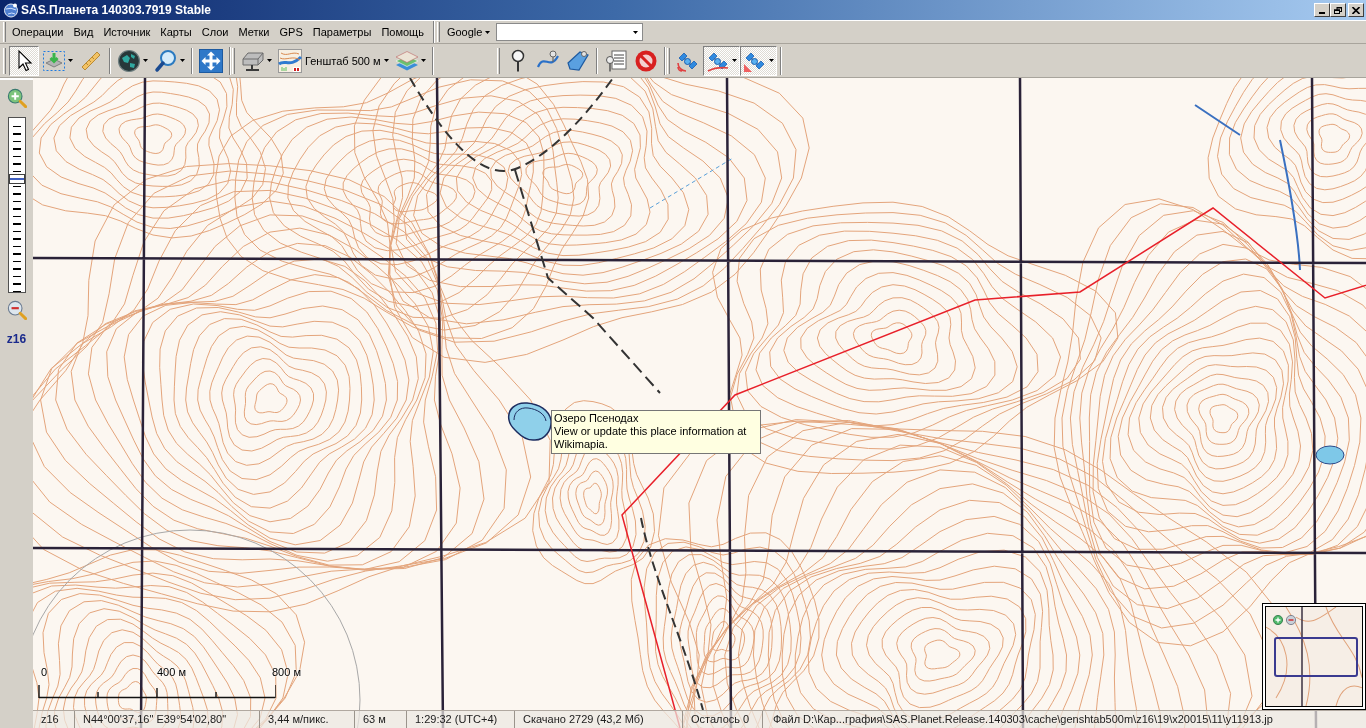  I want to click on menu-item: Вид, so click(83, 32).